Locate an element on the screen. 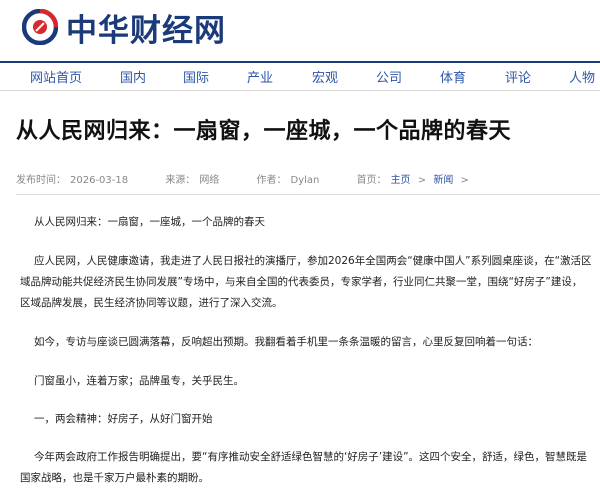 The image size is (600, 497). nav-item-review: 评论 is located at coordinates (518, 76).